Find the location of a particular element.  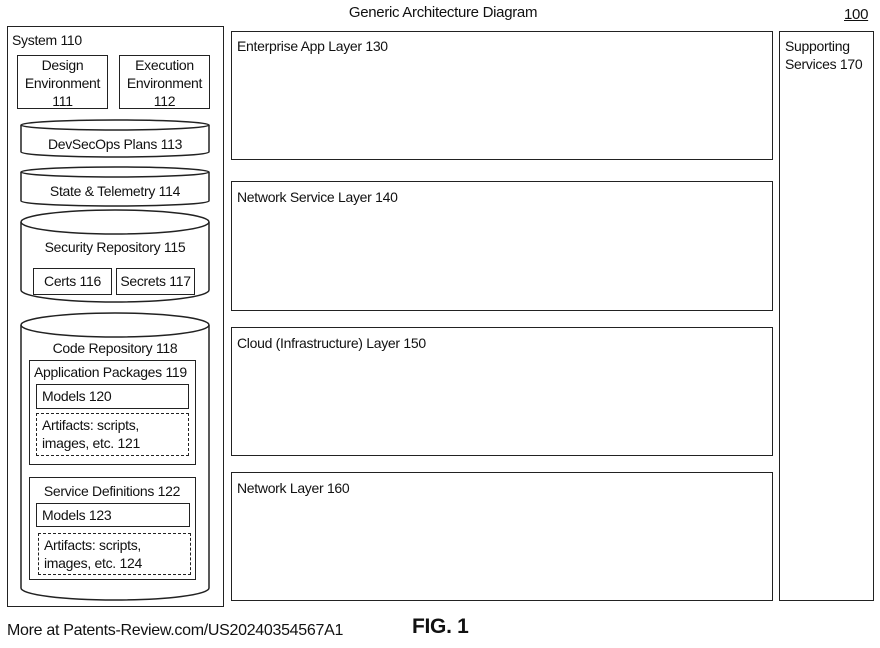

design-env-line2: Environment is located at coordinates (62, 83).